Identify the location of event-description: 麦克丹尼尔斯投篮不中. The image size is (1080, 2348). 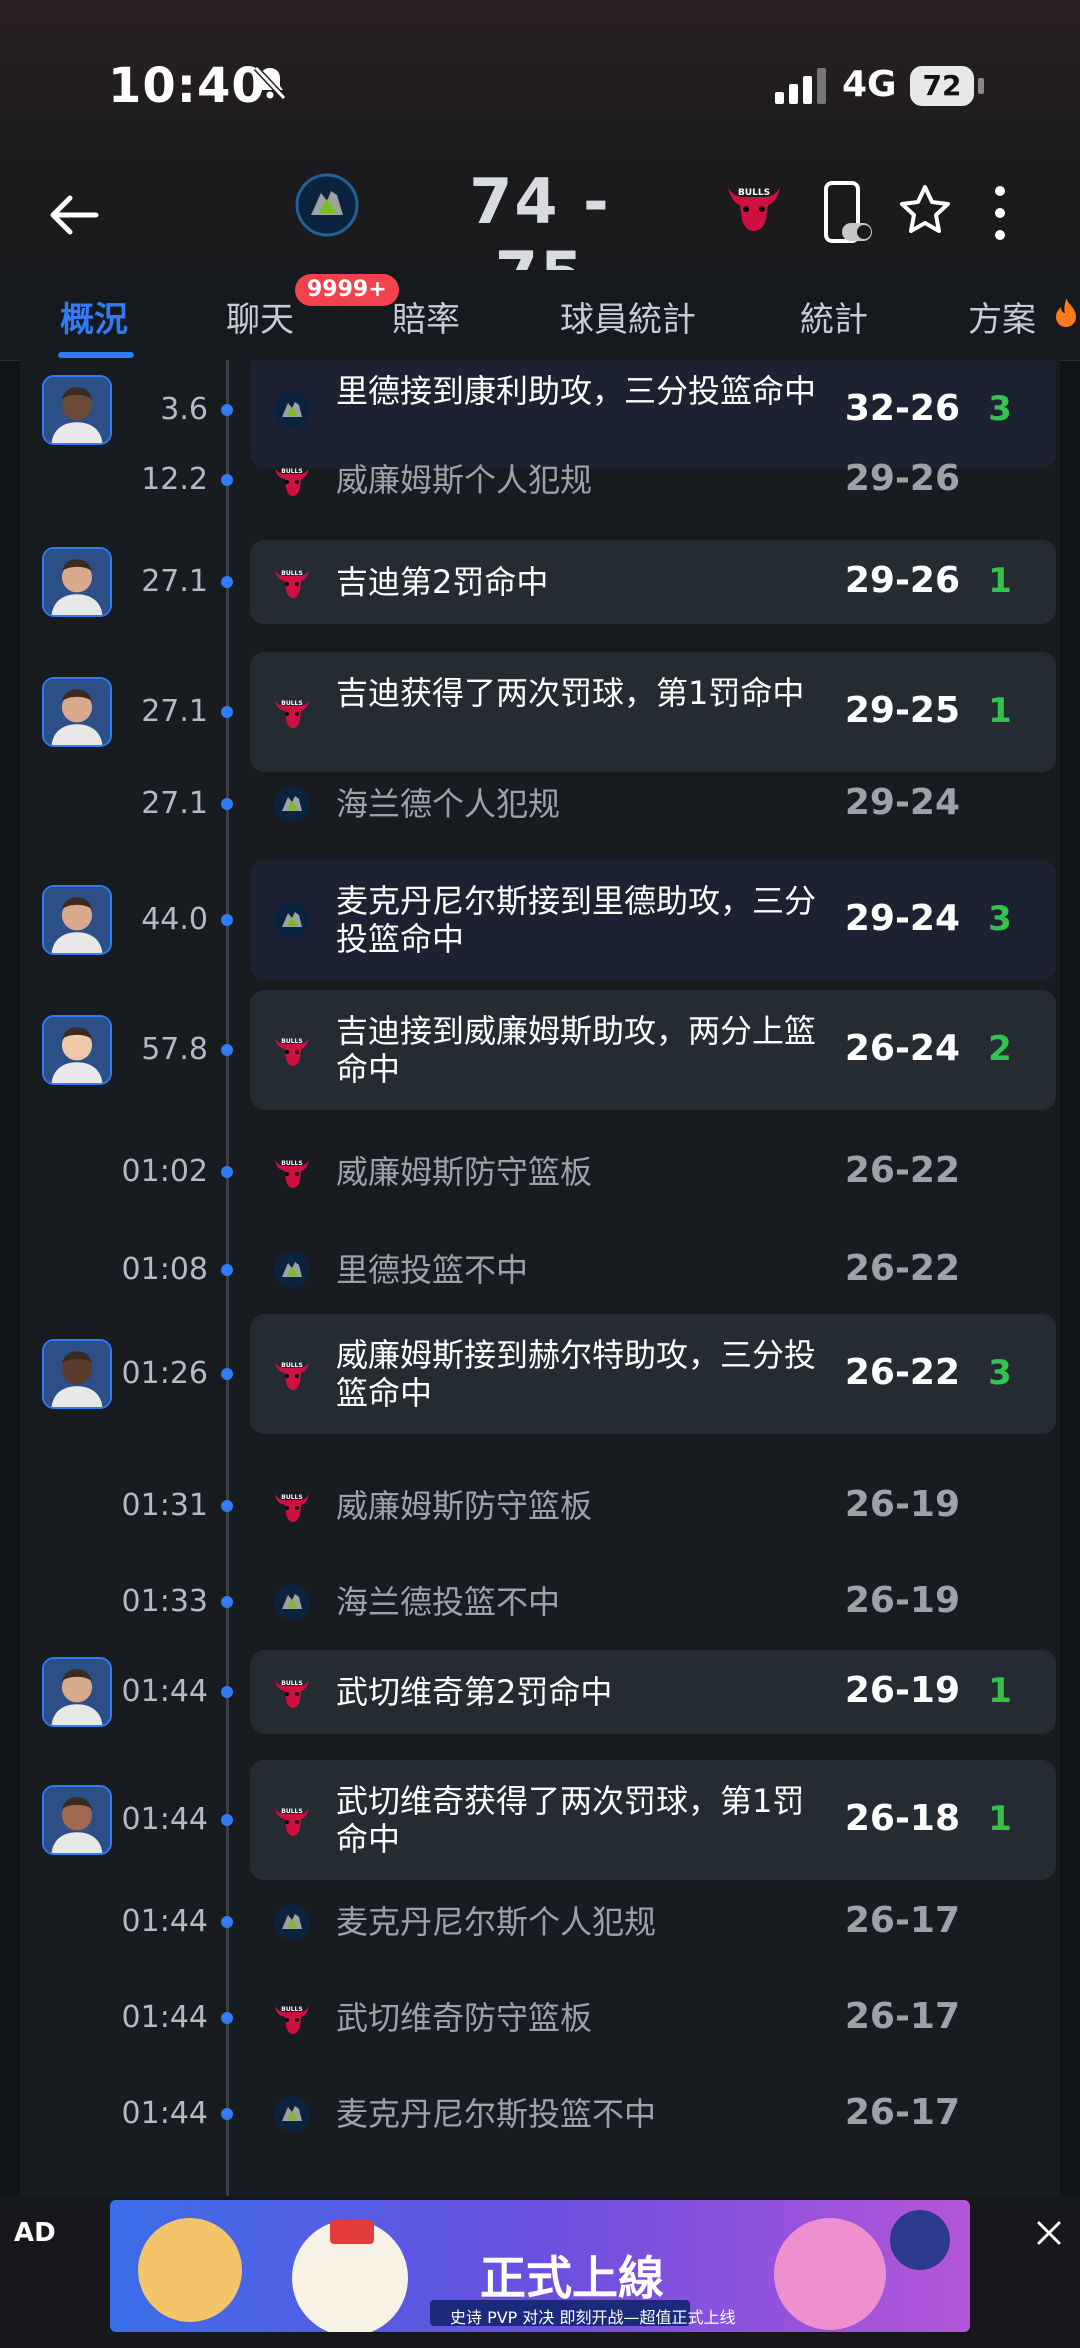
(496, 2114).